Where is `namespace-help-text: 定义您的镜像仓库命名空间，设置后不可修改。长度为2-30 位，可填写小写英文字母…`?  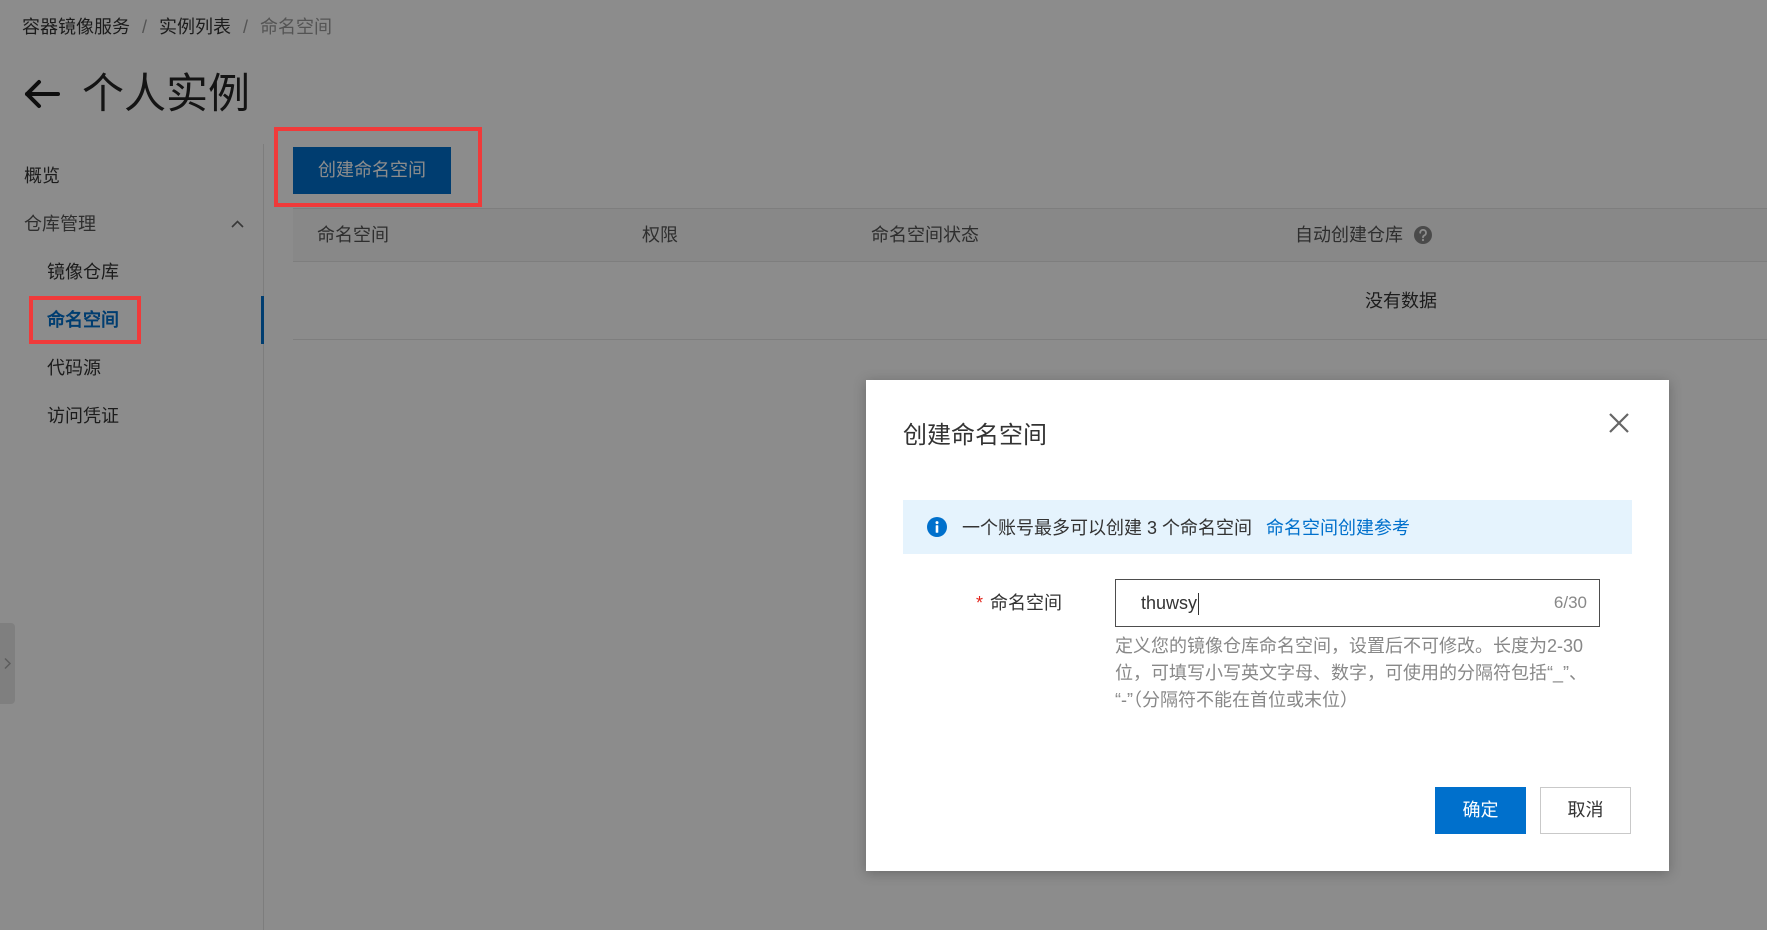
namespace-help-text: 定义您的镜像仓库命名空间，设置后不可修改。长度为2-30 位，可填写小写英文字母… is located at coordinates (1351, 673).